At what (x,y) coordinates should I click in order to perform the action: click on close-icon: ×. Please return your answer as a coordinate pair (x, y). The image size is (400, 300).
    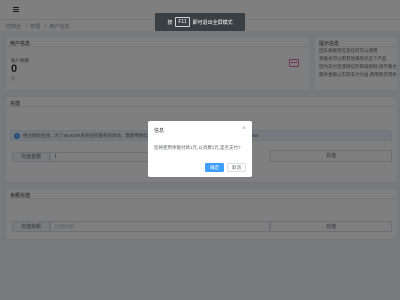
    Looking at the image, I should click on (244, 129).